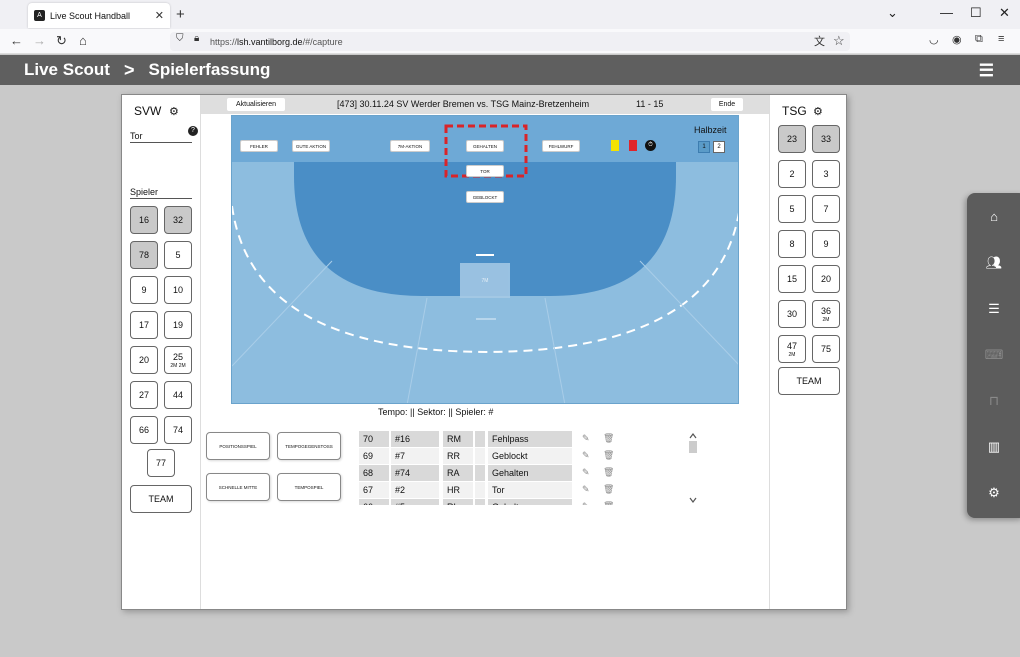 Image resolution: width=1020 pixels, height=657 pixels. What do you see at coordinates (485, 146) in the screenshot?
I see `action-gehalten-button: GEHALTEN` at bounding box center [485, 146].